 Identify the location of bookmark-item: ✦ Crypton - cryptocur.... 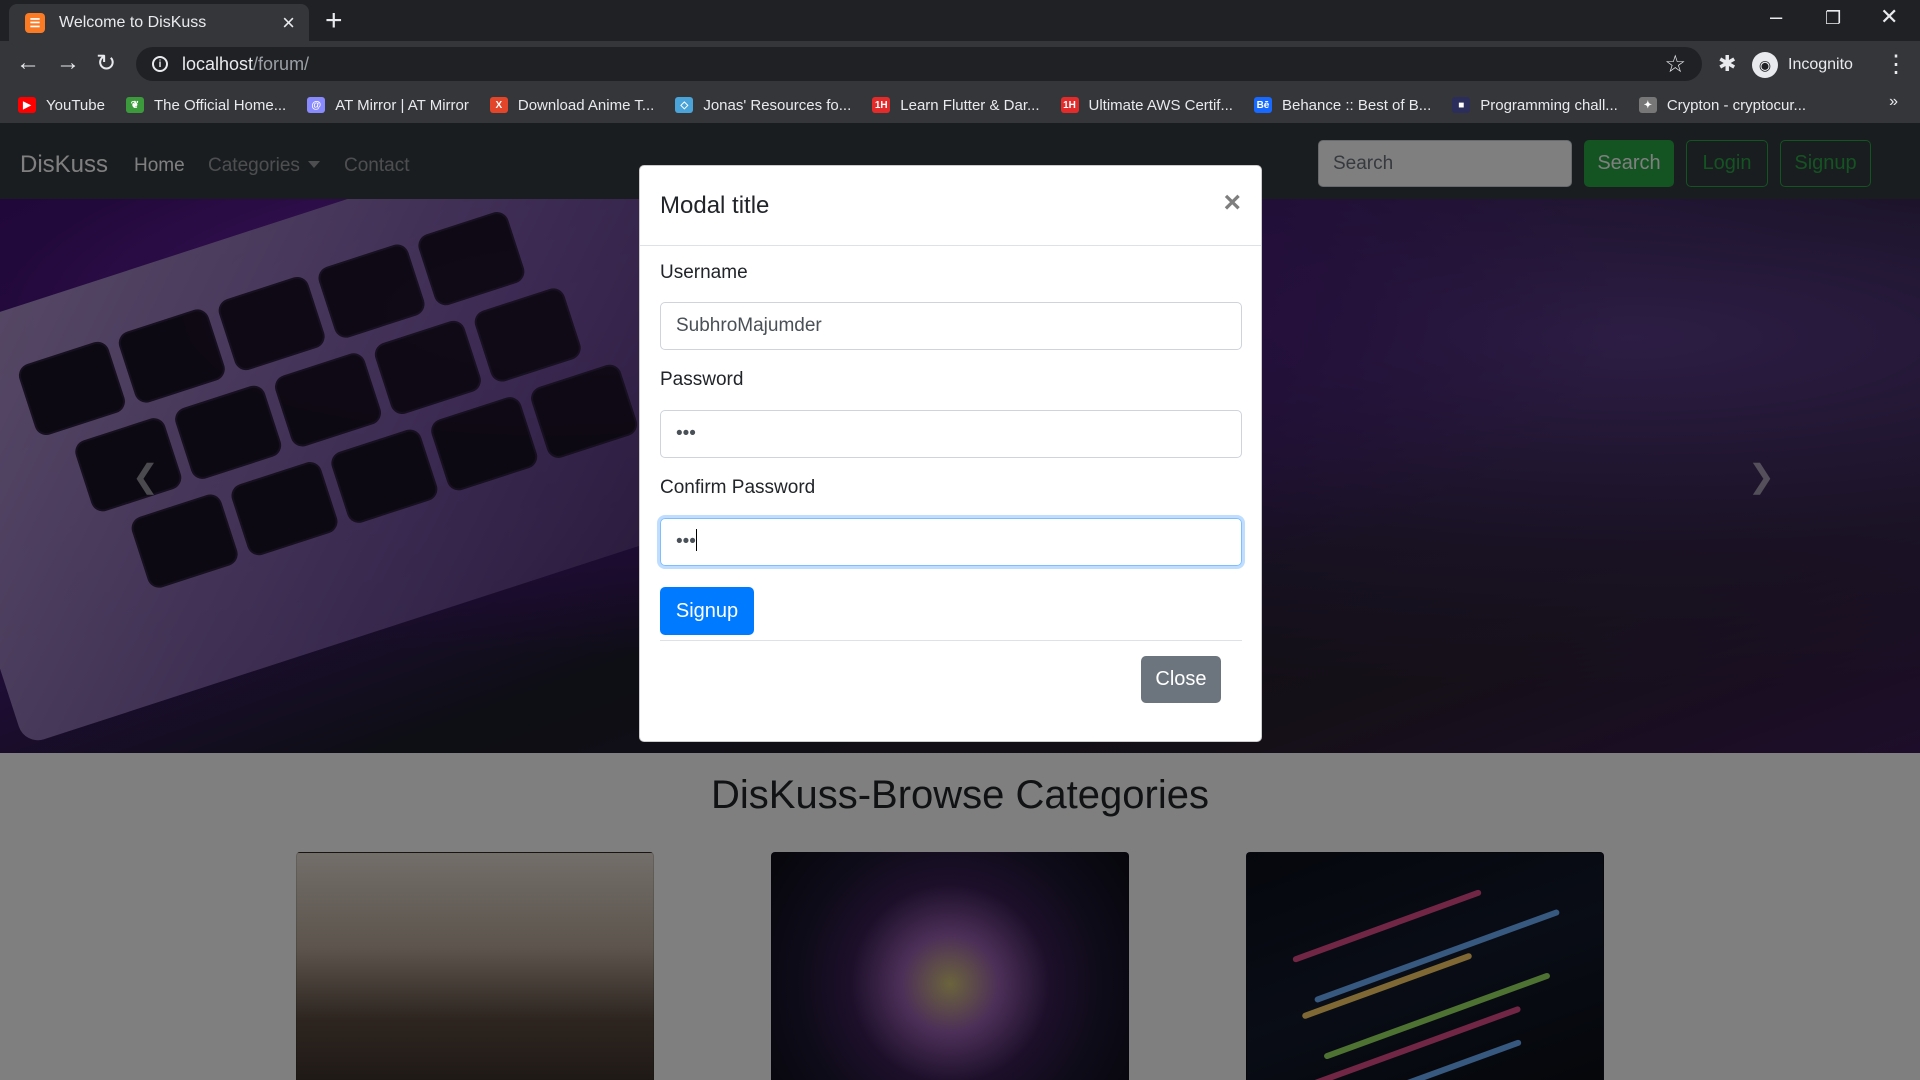
(1722, 105).